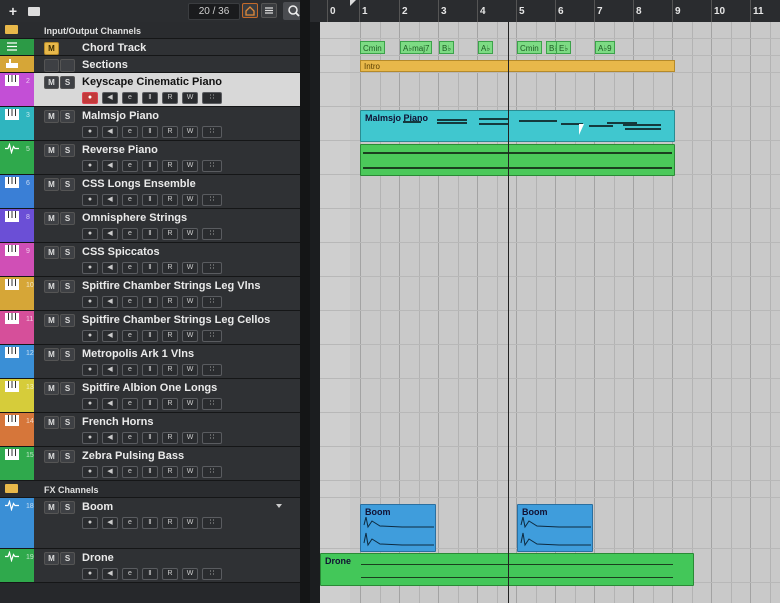  What do you see at coordinates (150, 362) in the screenshot?
I see `track-row: 12 M S Metropolis Ark 1 Vlns ● ◀ e Ⅱ R W ∷` at bounding box center [150, 362].